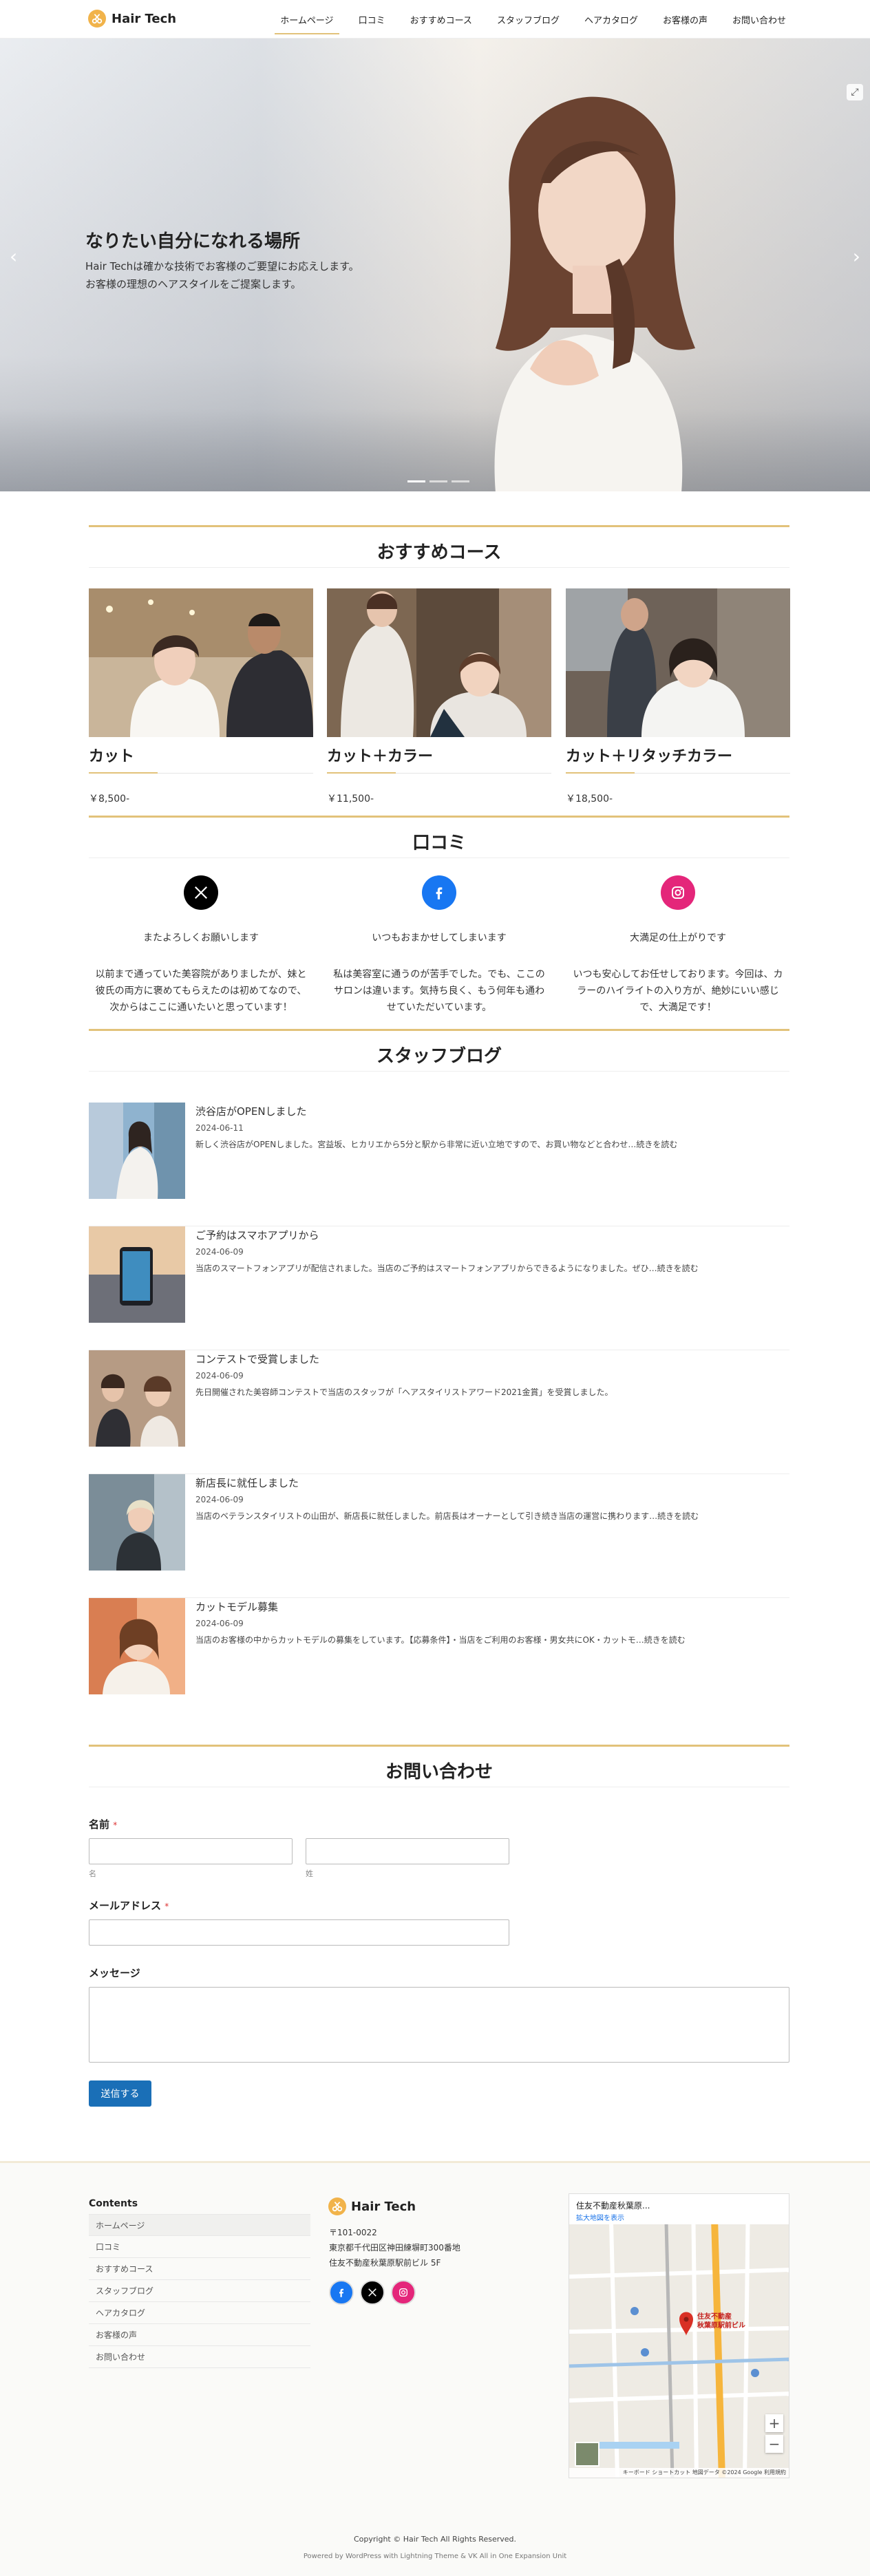 Image resolution: width=870 pixels, height=2576 pixels. I want to click on course-card: カット ￥8,500-, so click(201, 696).